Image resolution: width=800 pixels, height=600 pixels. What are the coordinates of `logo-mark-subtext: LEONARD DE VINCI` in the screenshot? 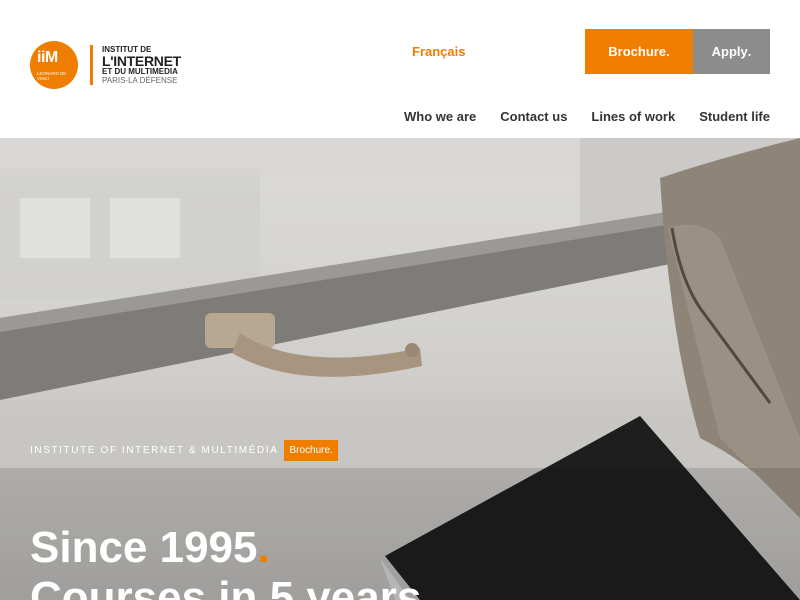 It's located at (52, 76).